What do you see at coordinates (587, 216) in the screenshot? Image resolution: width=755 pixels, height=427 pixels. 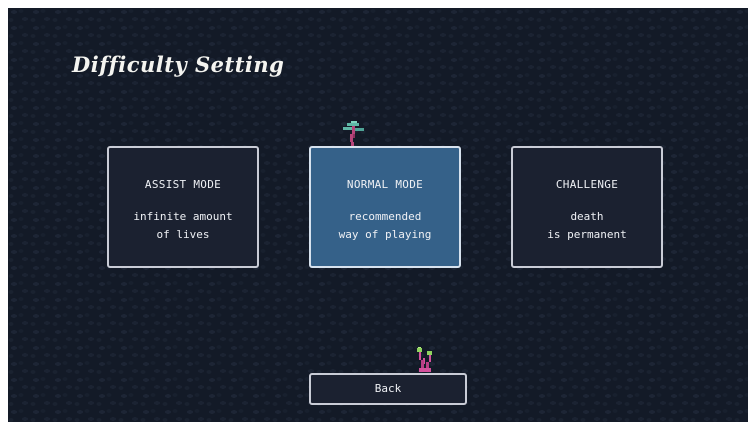 I see `challenge-mode-desc-line: death` at bounding box center [587, 216].